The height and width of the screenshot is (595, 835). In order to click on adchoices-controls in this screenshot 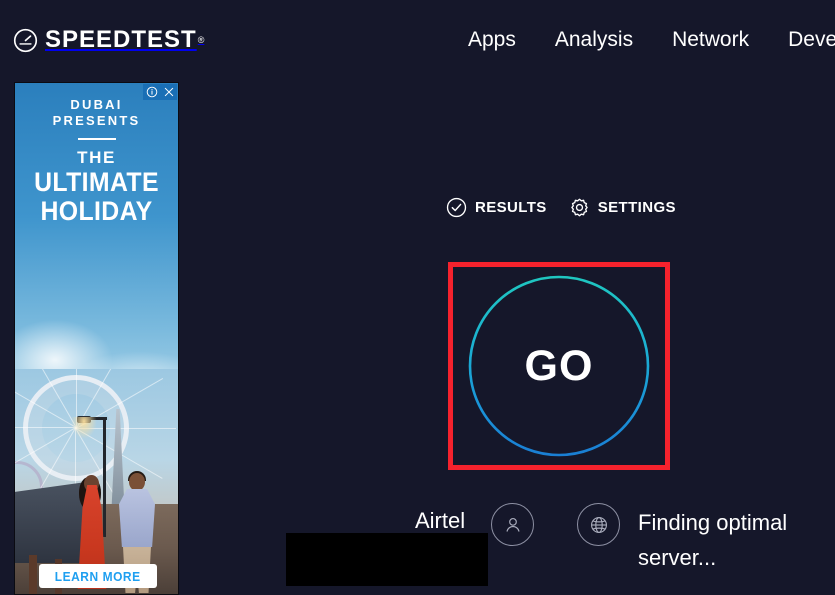, I will do `click(160, 92)`.